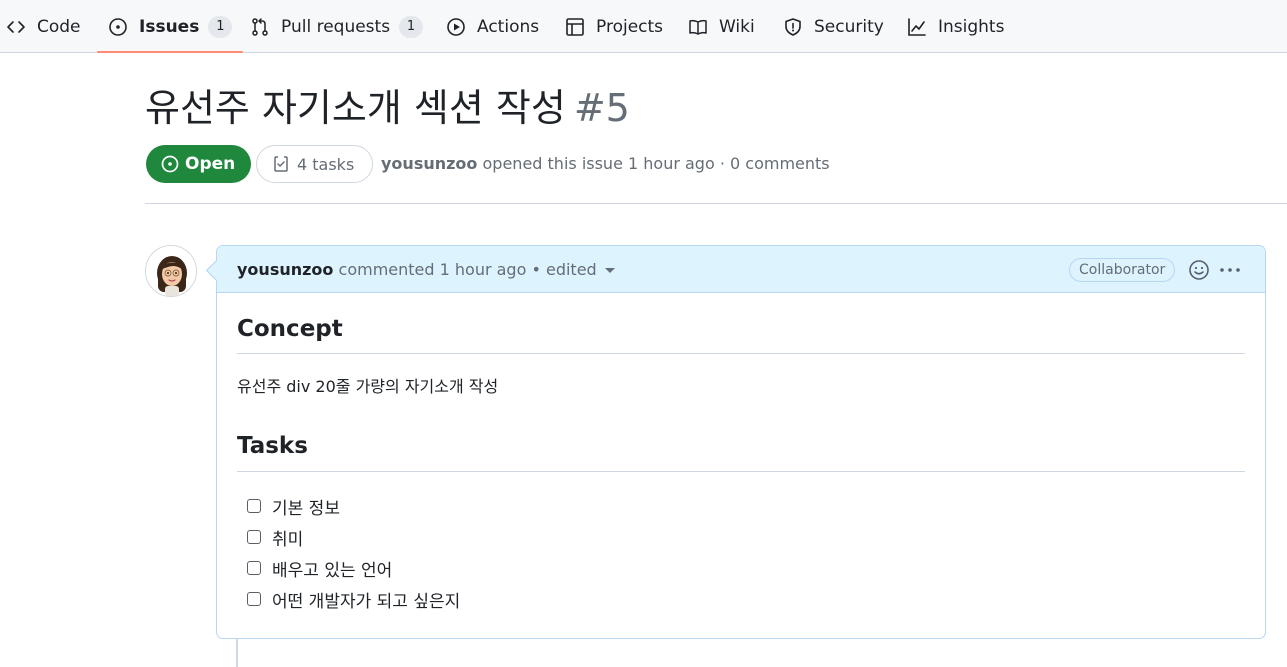  I want to click on tab-issues: Issues 1, so click(170, 26).